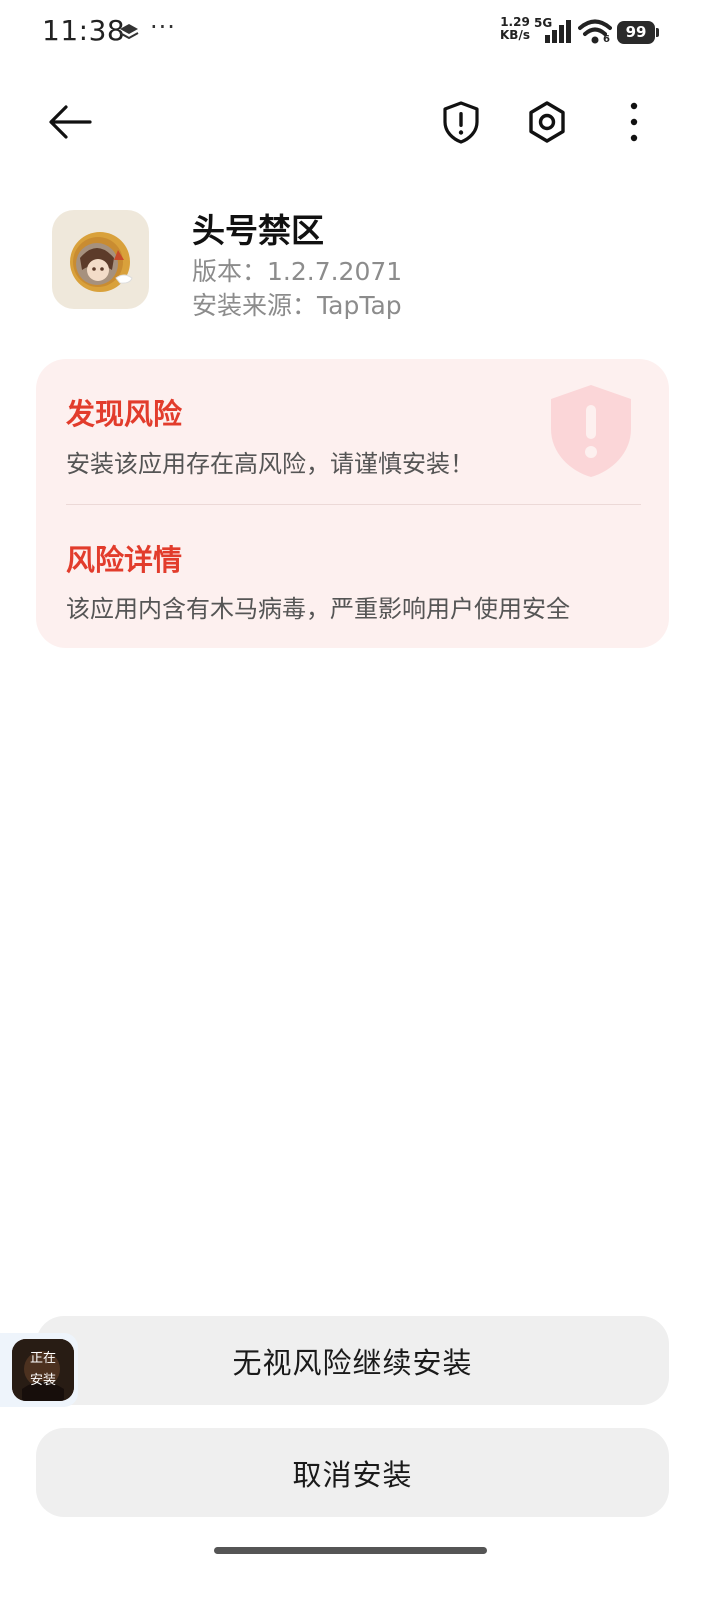  I want to click on signal-icon, so click(558, 31).